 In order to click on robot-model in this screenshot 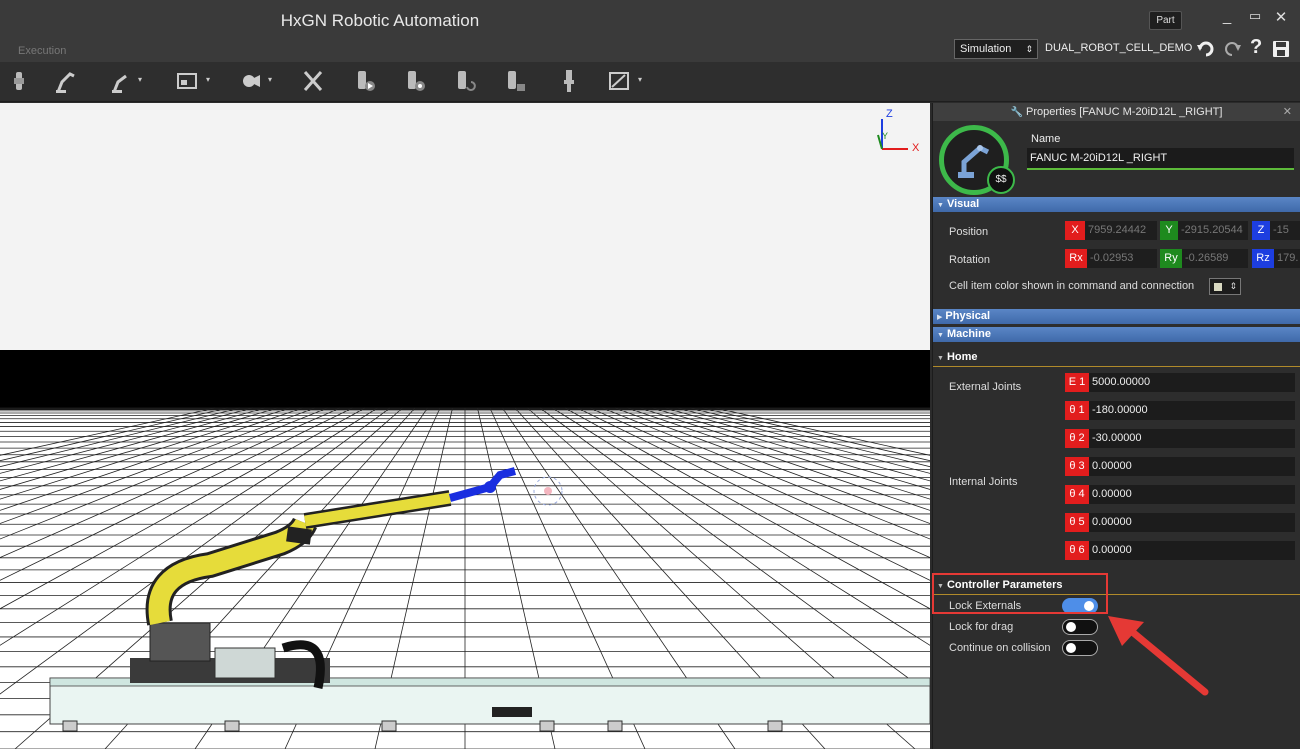, I will do `click(346, 578)`.